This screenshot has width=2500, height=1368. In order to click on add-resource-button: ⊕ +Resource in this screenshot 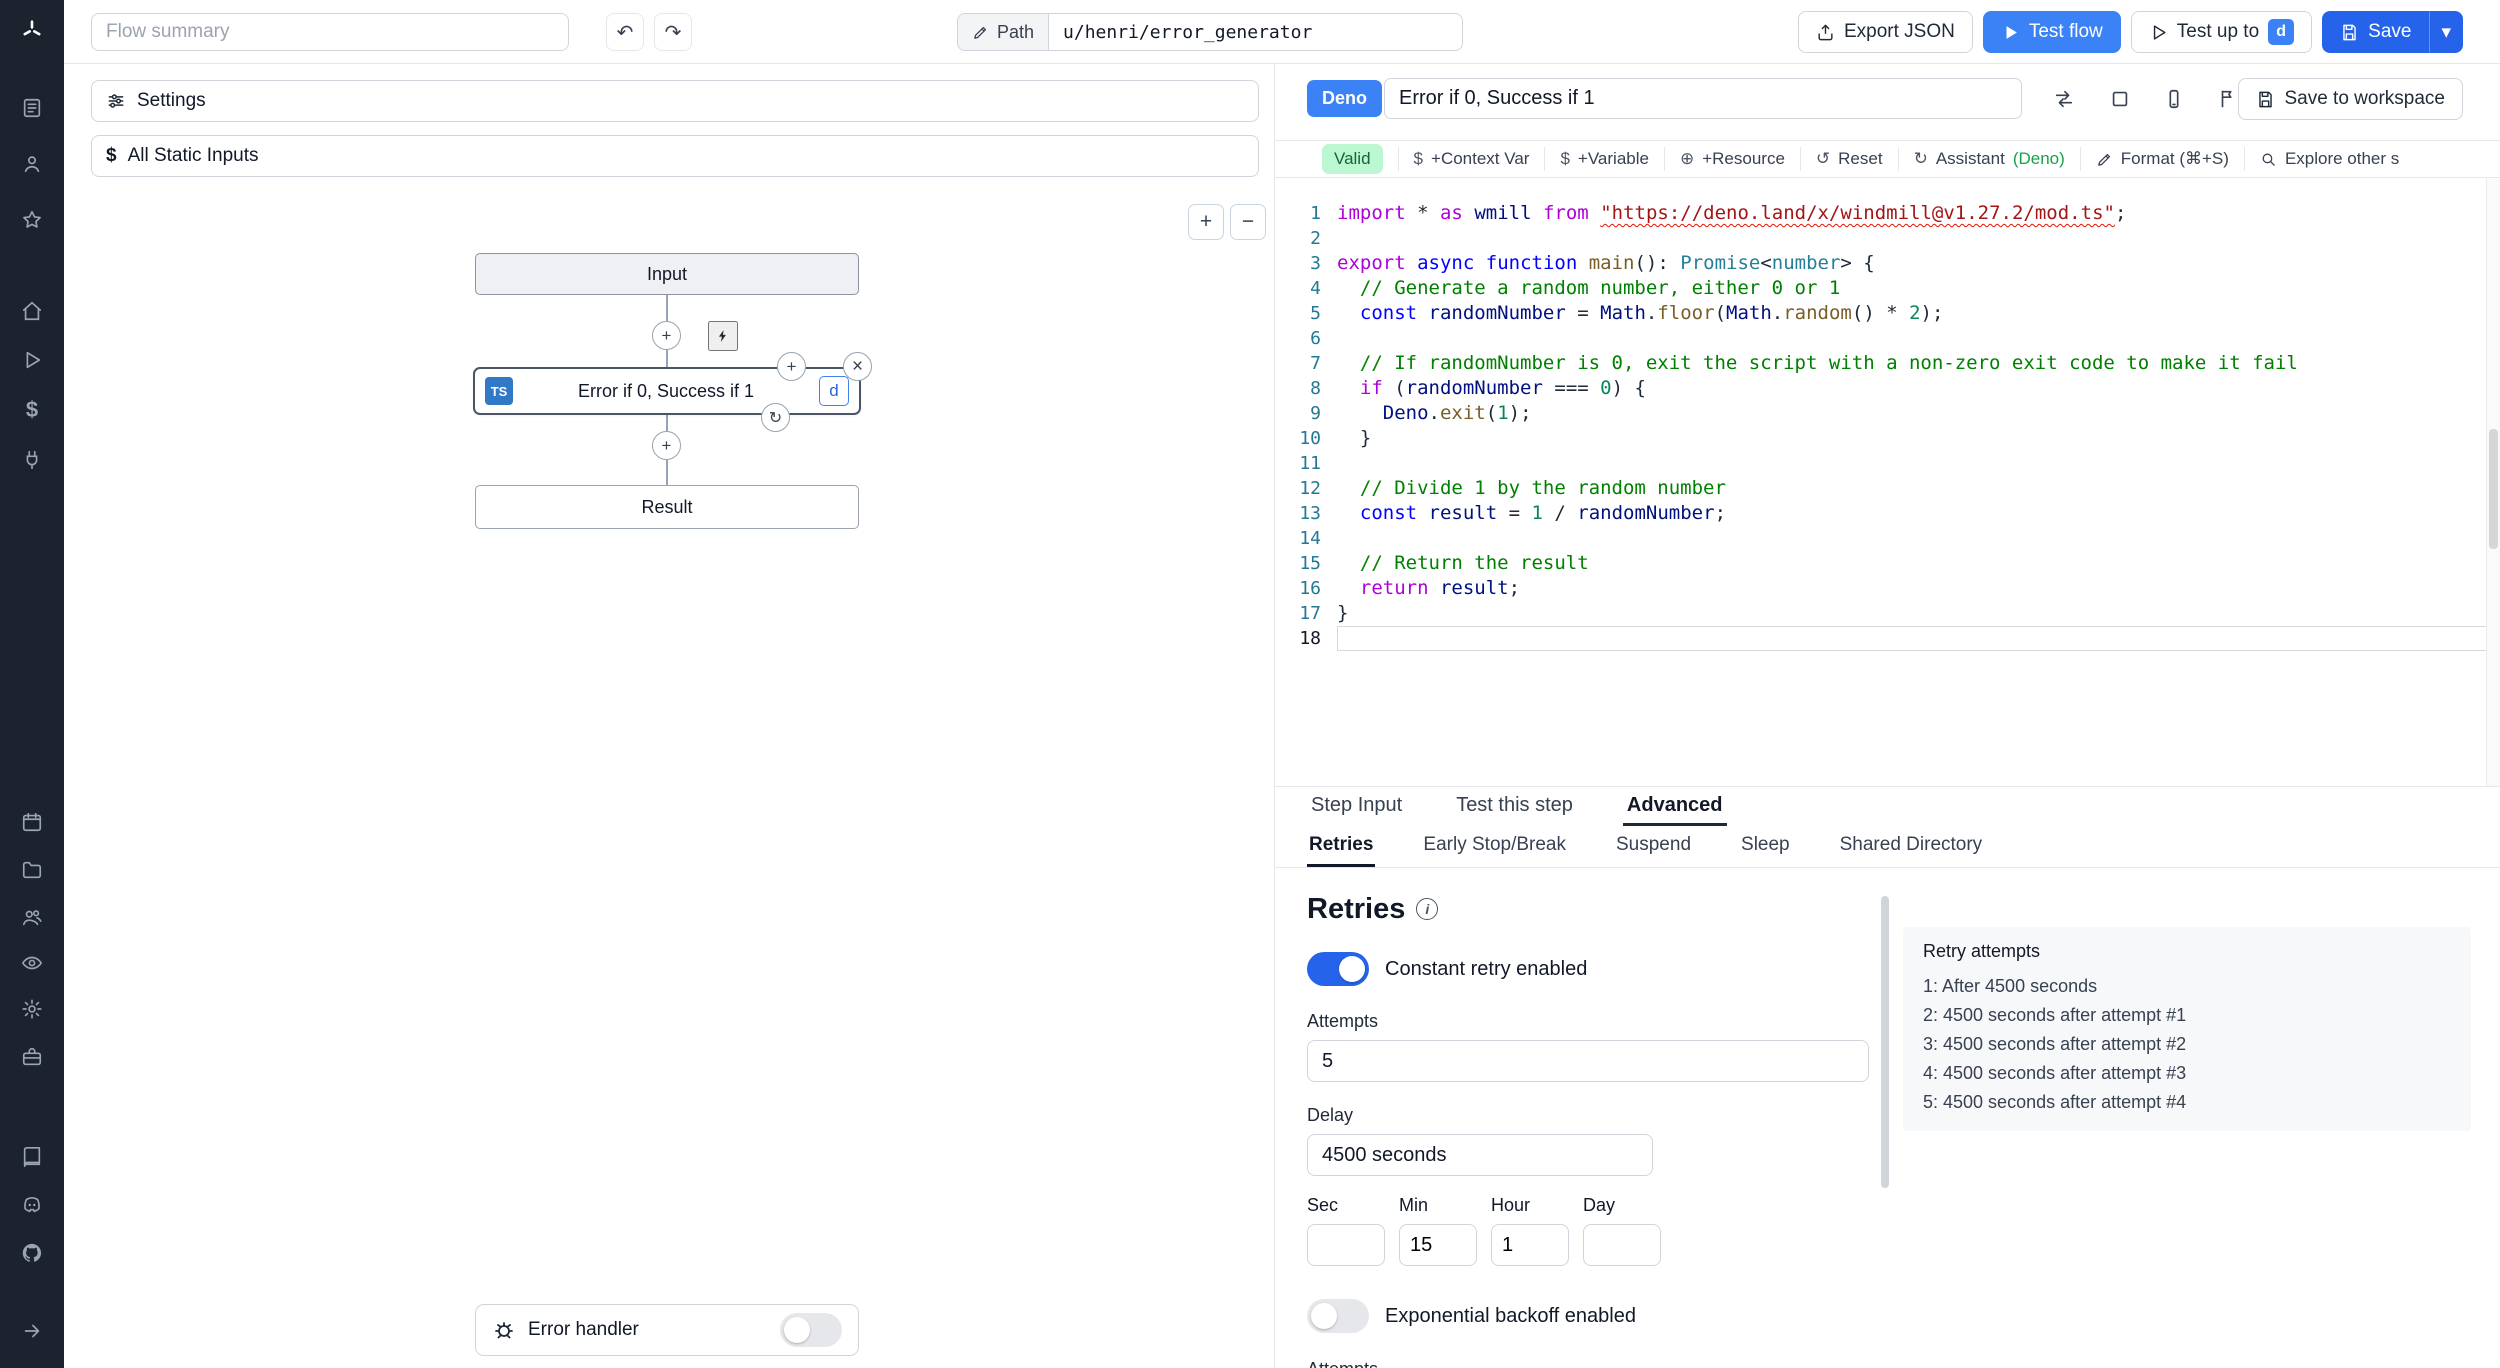, I will do `click(1731, 159)`.